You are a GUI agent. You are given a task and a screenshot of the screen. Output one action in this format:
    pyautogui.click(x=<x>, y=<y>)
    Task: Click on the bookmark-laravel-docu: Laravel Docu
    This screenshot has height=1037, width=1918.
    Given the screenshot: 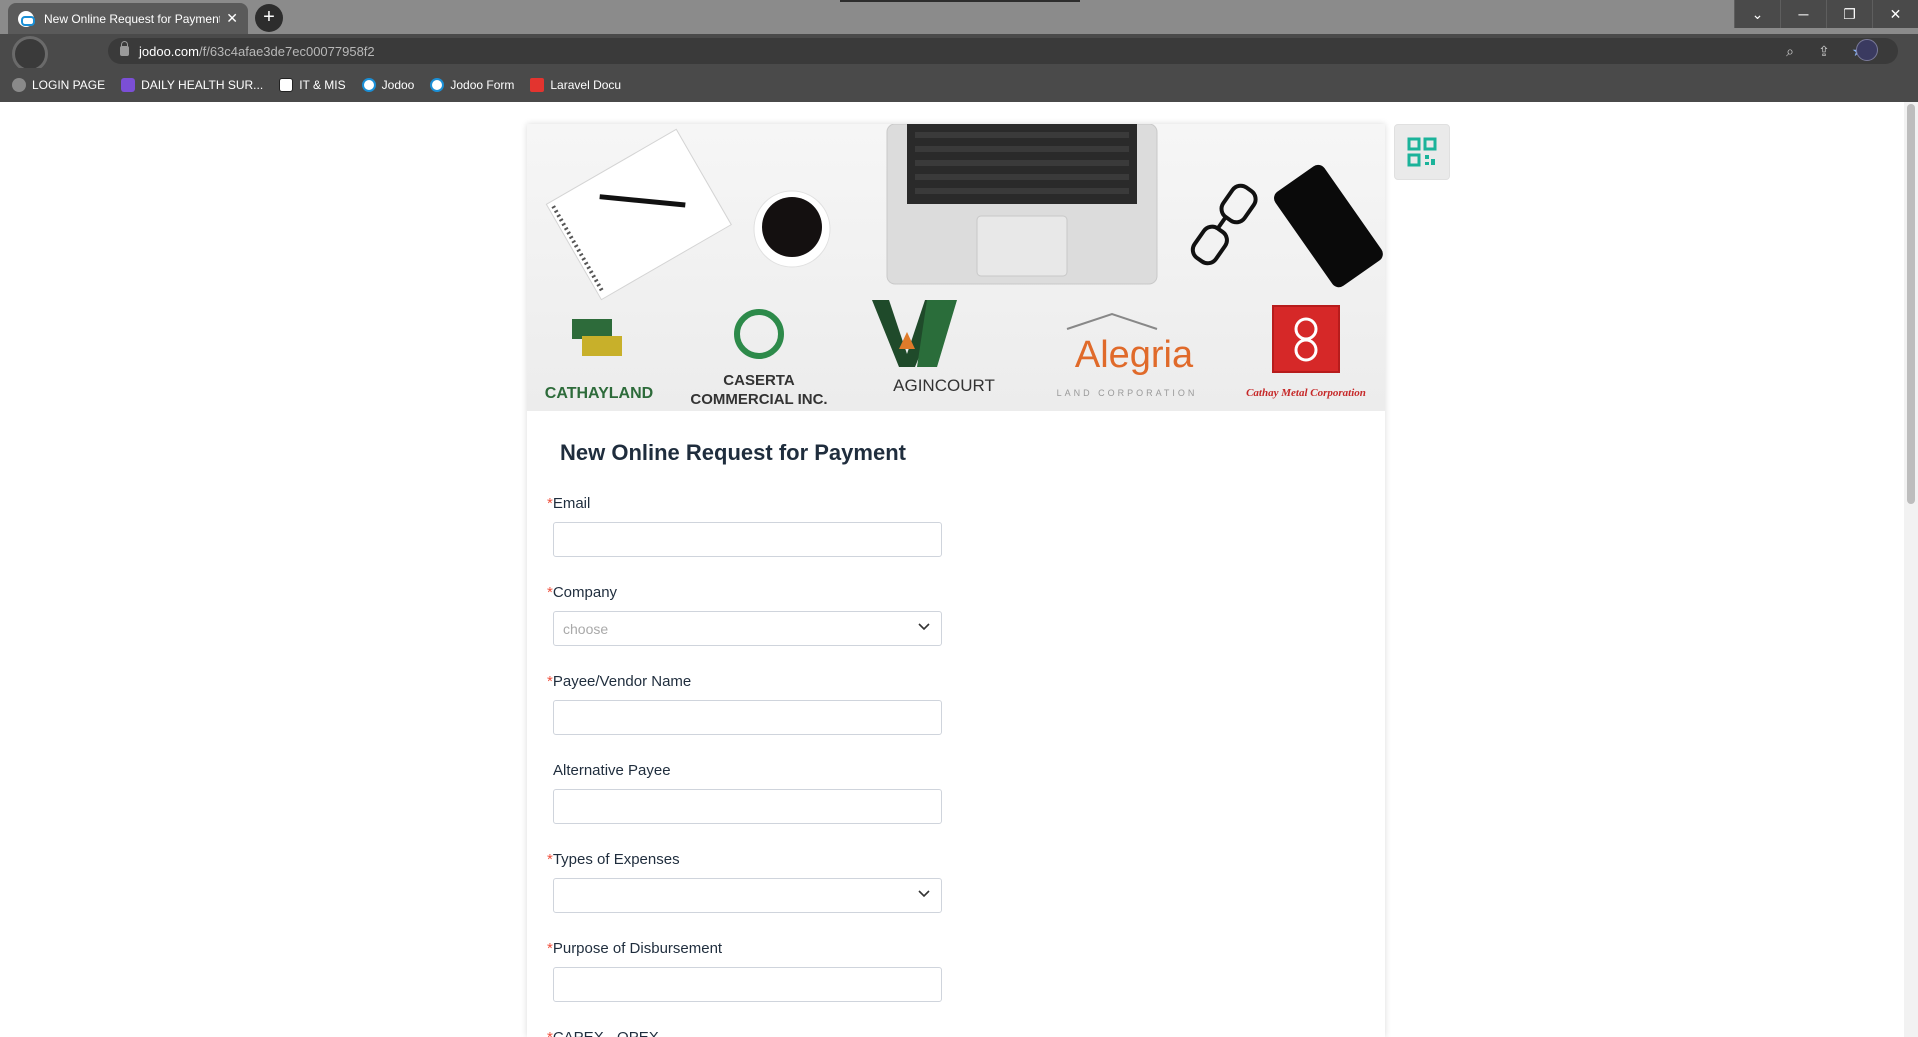 What is the action you would take?
    pyautogui.click(x=575, y=85)
    